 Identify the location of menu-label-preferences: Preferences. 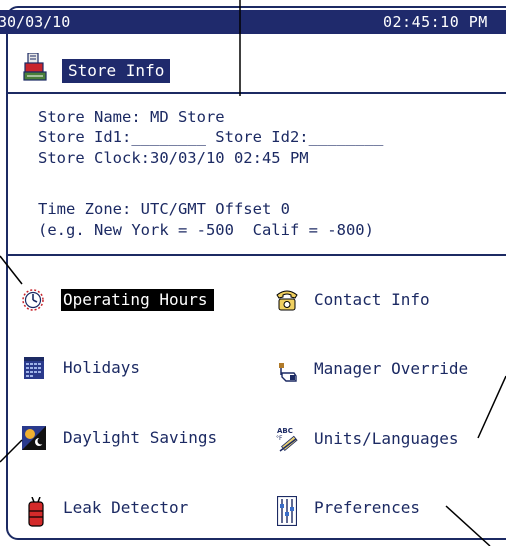
(367, 507).